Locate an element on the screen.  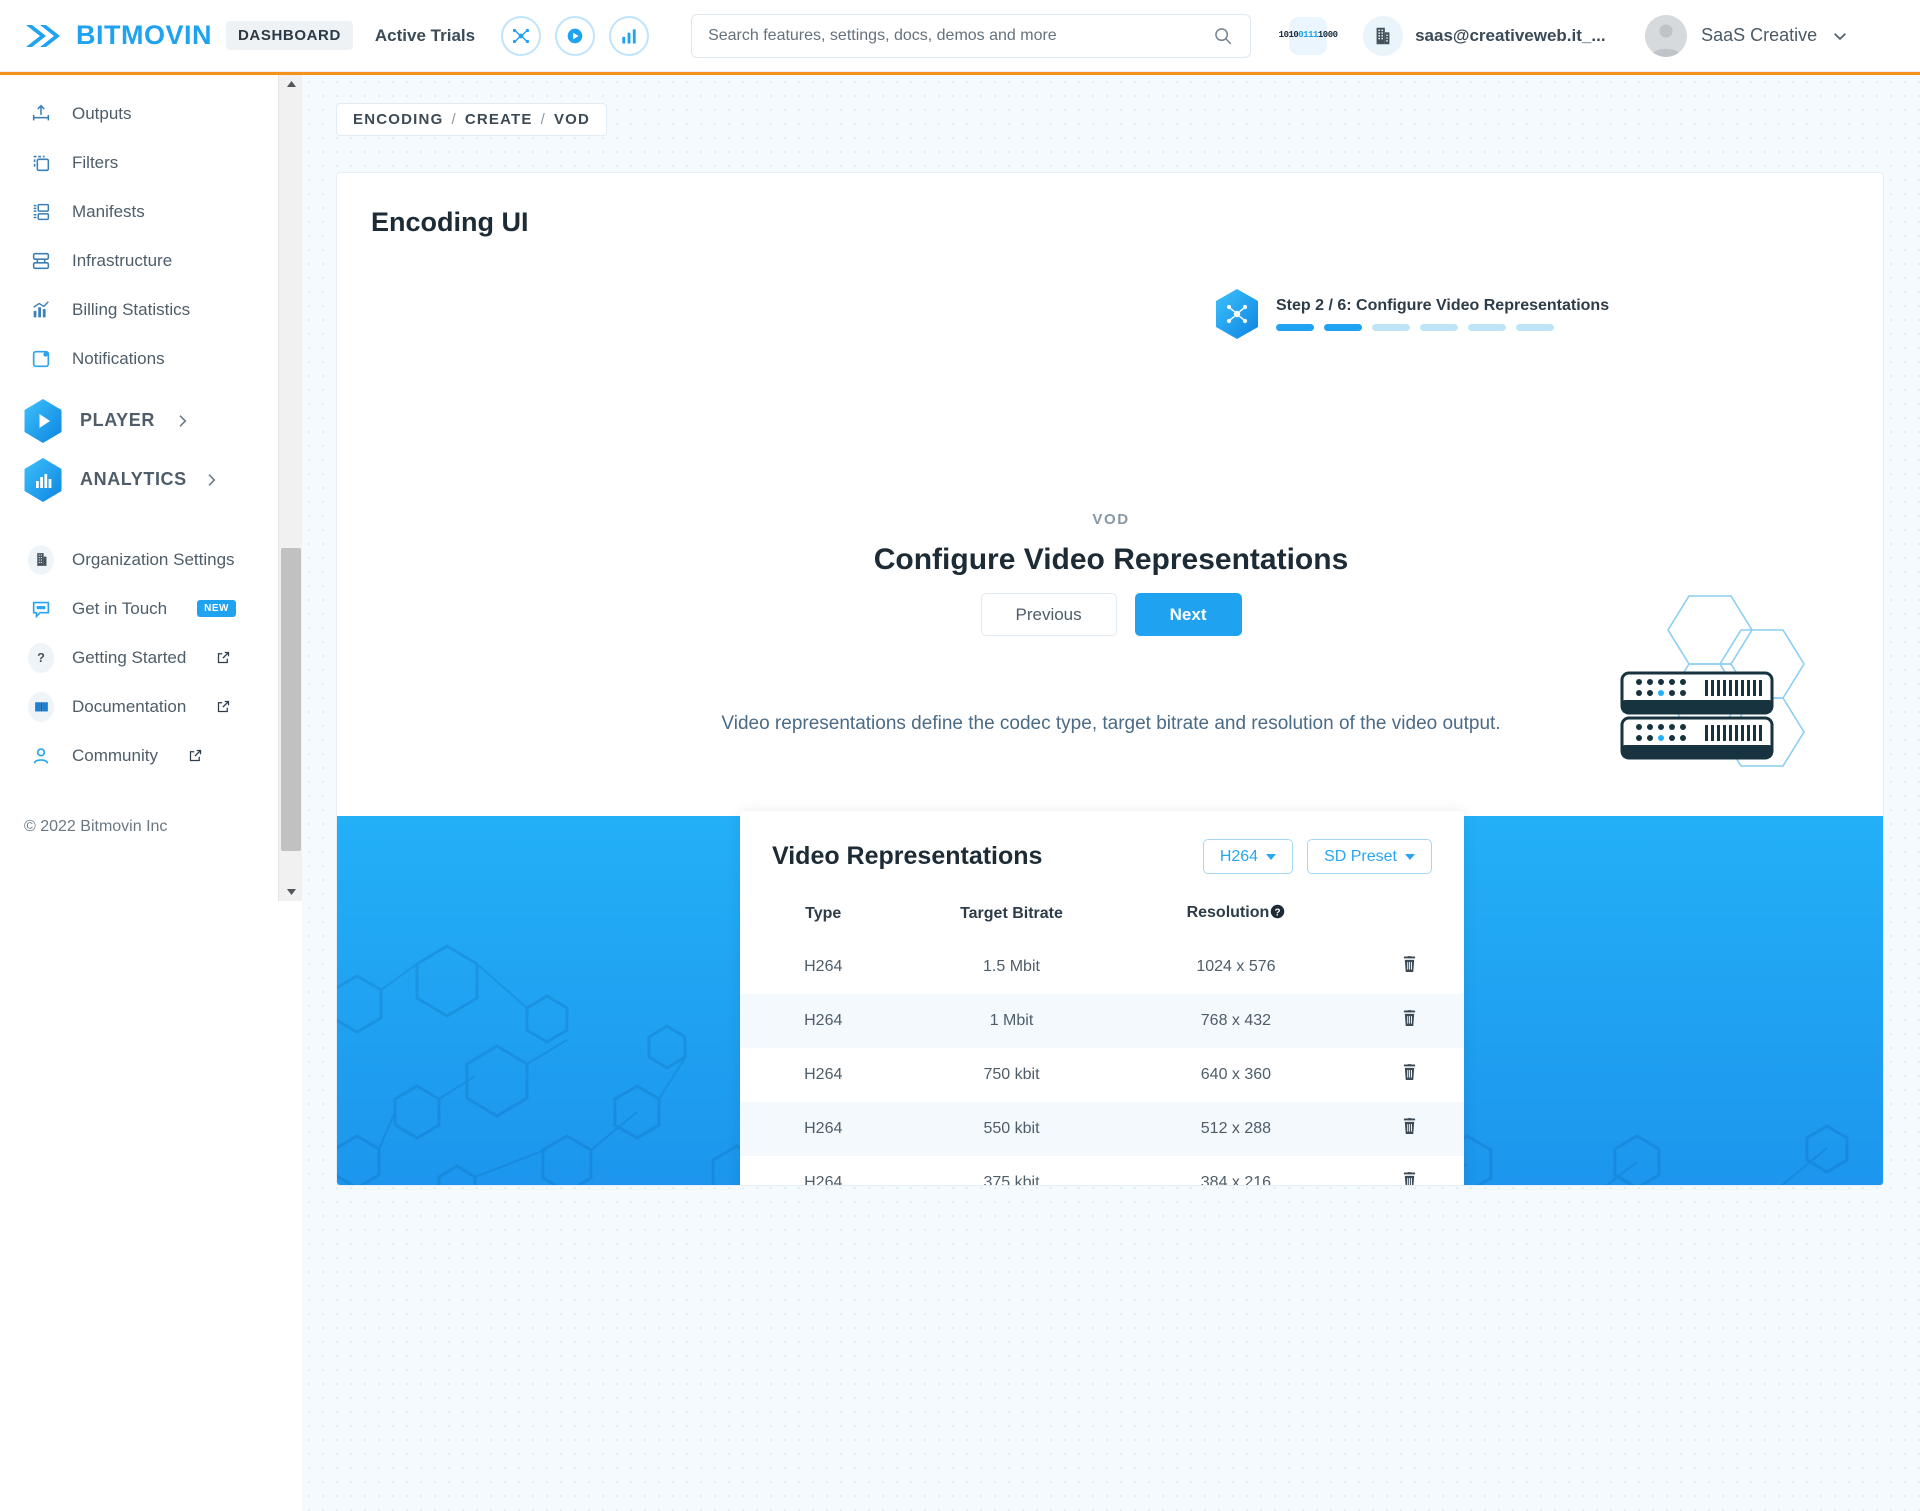
scroll-up-arrow-icon is located at coordinates (291, 84).